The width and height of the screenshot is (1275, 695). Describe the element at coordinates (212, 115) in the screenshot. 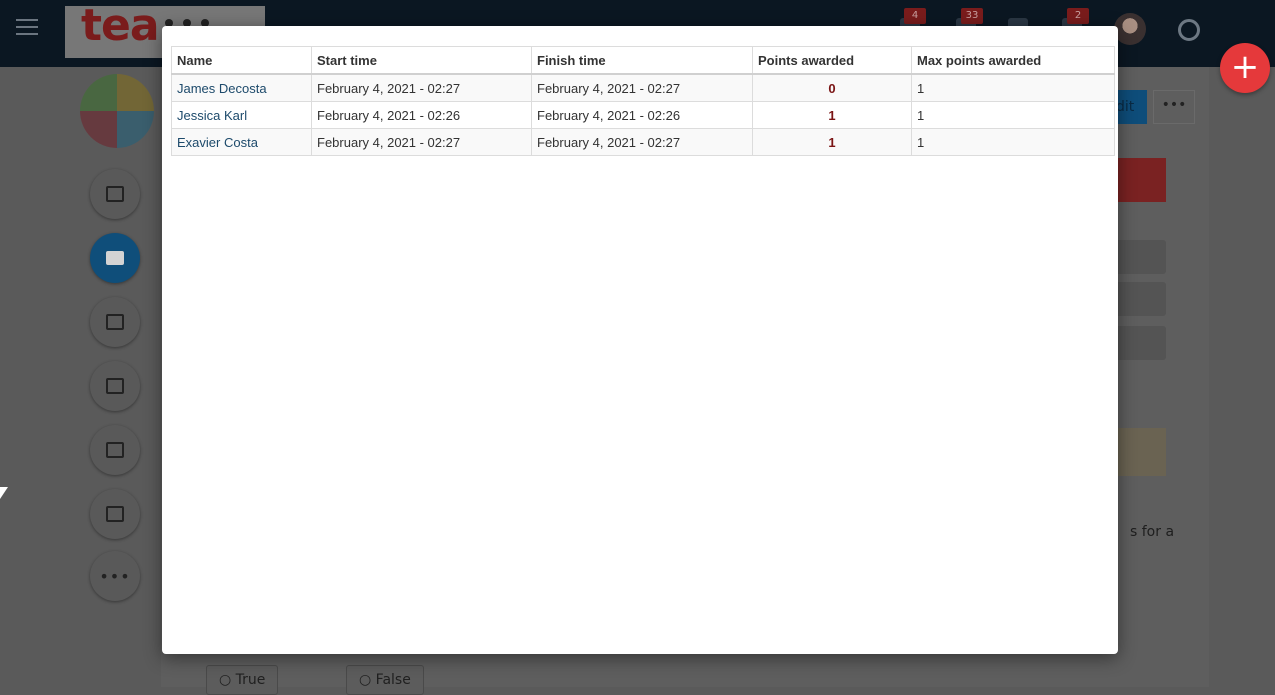

I see `participant-link: Jessica Karl` at that location.